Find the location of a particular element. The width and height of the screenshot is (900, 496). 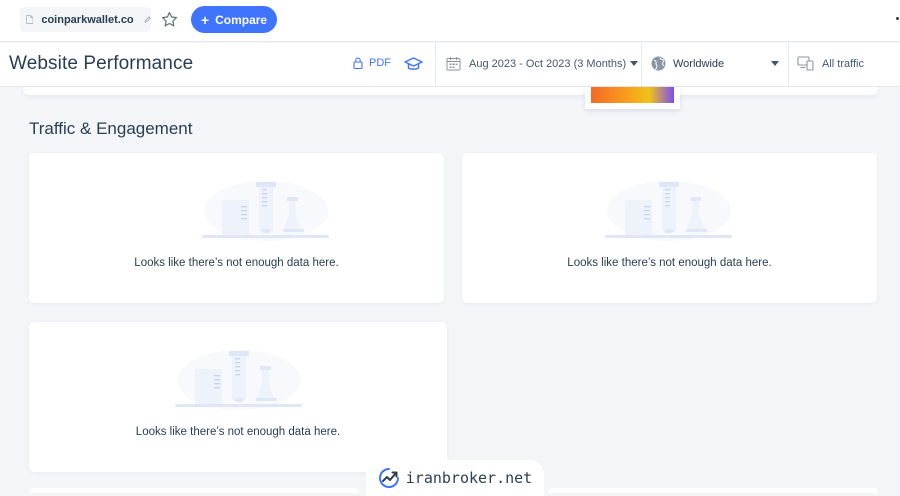

geo-filter: Worldwide is located at coordinates (715, 63).